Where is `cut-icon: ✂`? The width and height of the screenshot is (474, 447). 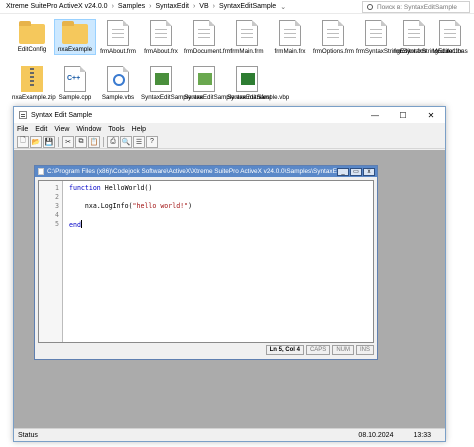
cut-icon: ✂ is located at coordinates (68, 141).